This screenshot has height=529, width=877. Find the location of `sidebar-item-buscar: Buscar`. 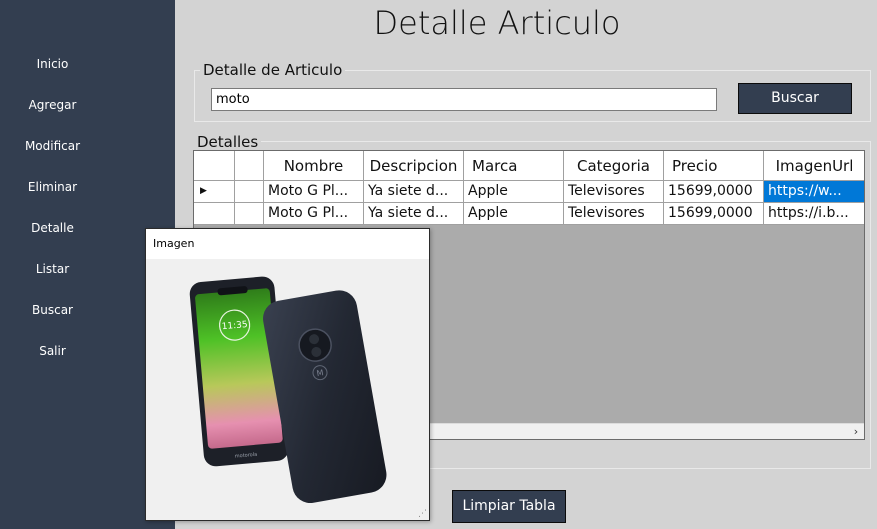

sidebar-item-buscar: Buscar is located at coordinates (52, 310).